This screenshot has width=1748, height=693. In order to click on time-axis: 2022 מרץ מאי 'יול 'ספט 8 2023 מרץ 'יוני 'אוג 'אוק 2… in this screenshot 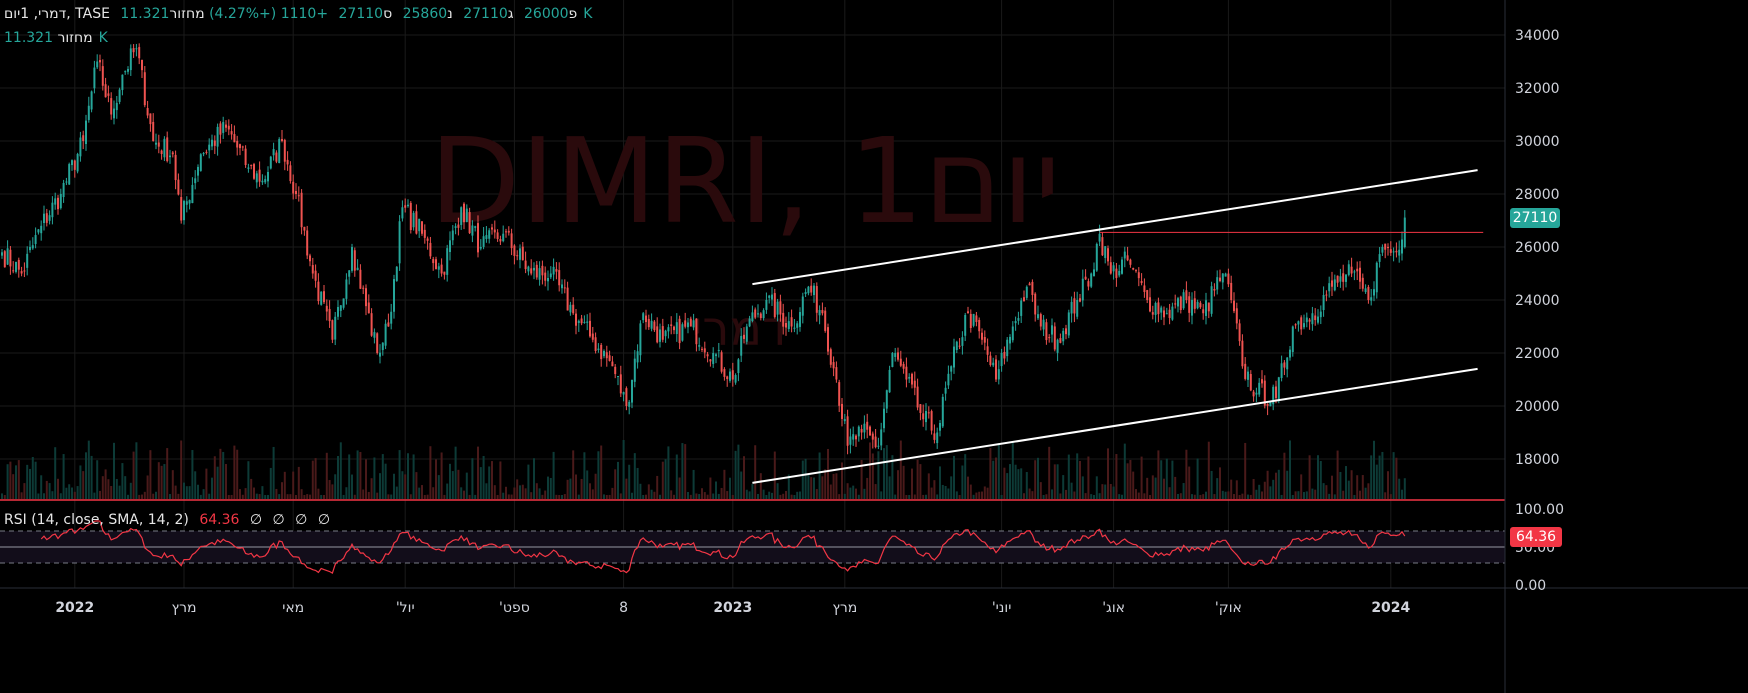, I will do `click(732, 608)`.